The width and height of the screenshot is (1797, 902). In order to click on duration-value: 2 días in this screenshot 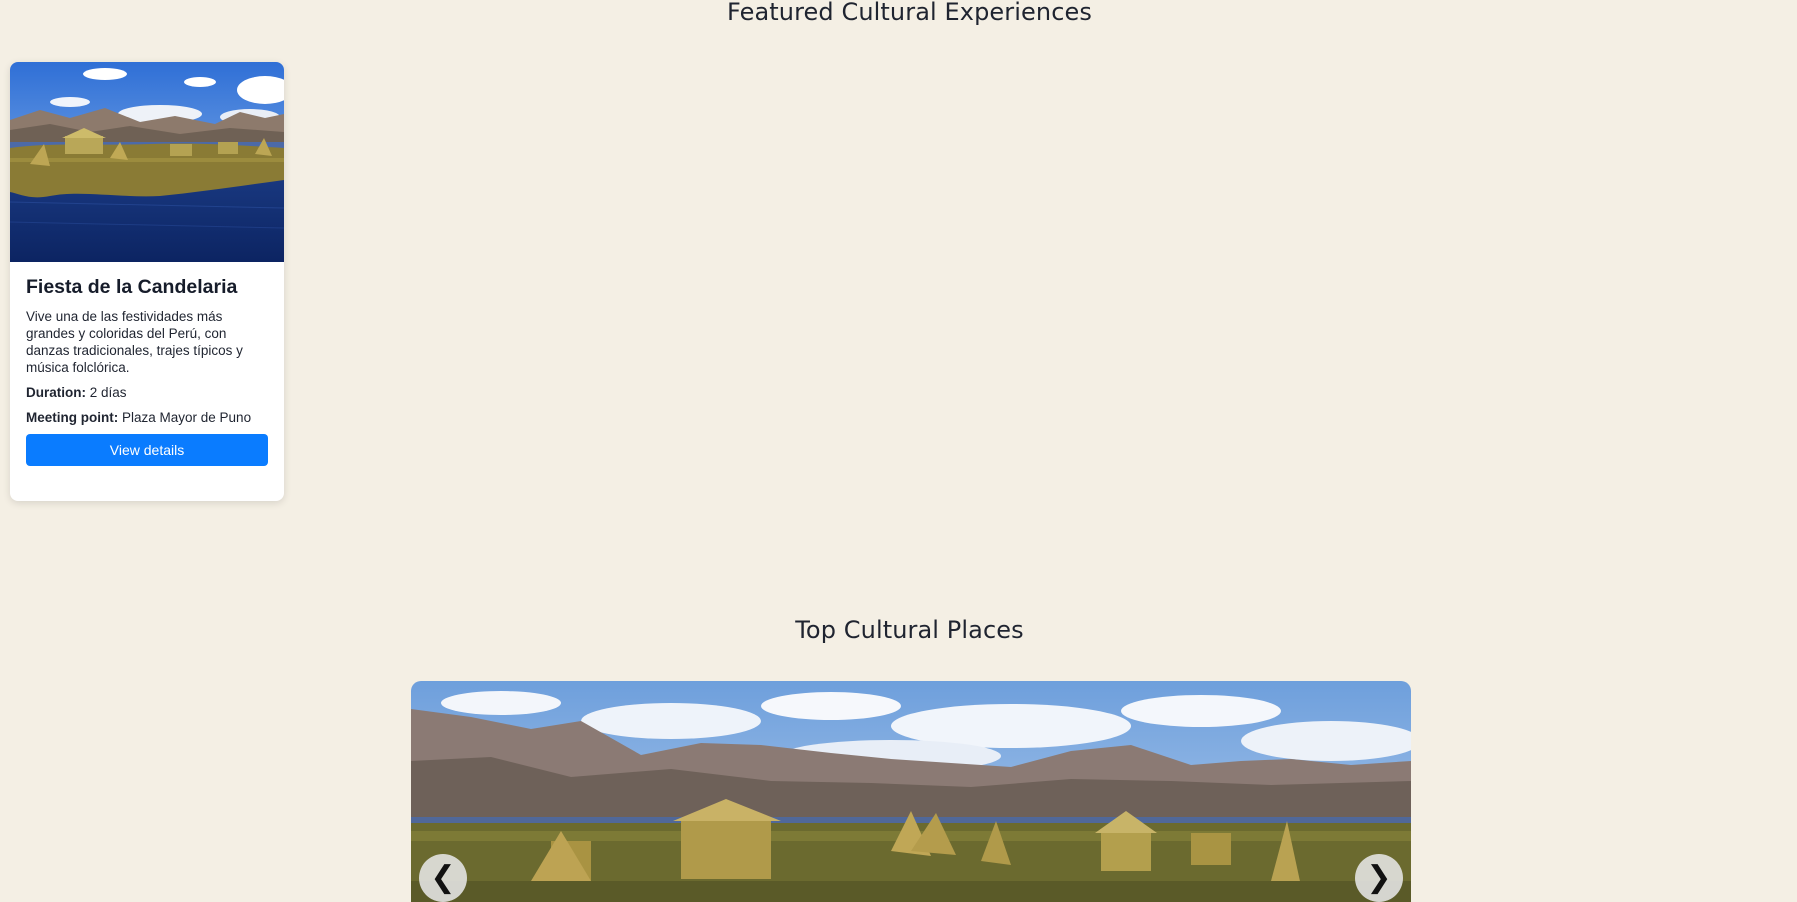, I will do `click(108, 392)`.